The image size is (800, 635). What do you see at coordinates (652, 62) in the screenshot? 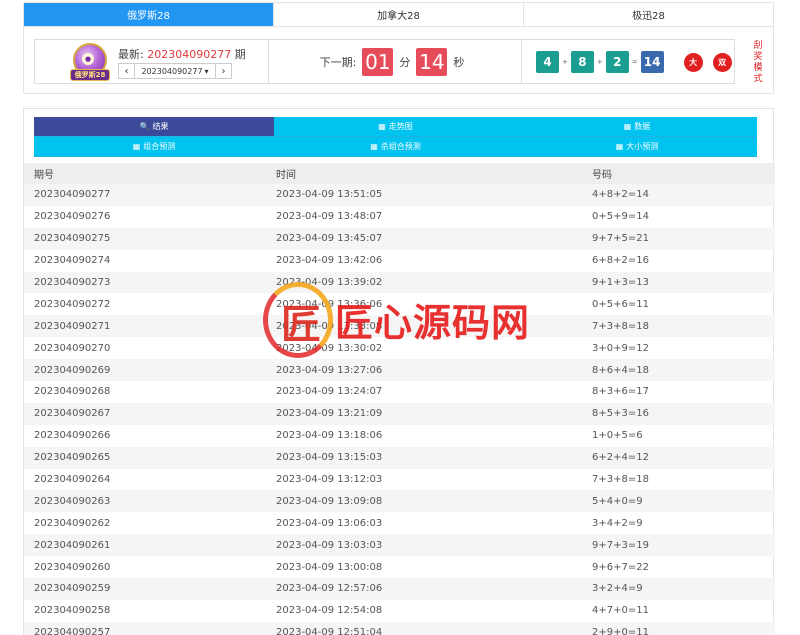
I see `result-sum: 14` at bounding box center [652, 62].